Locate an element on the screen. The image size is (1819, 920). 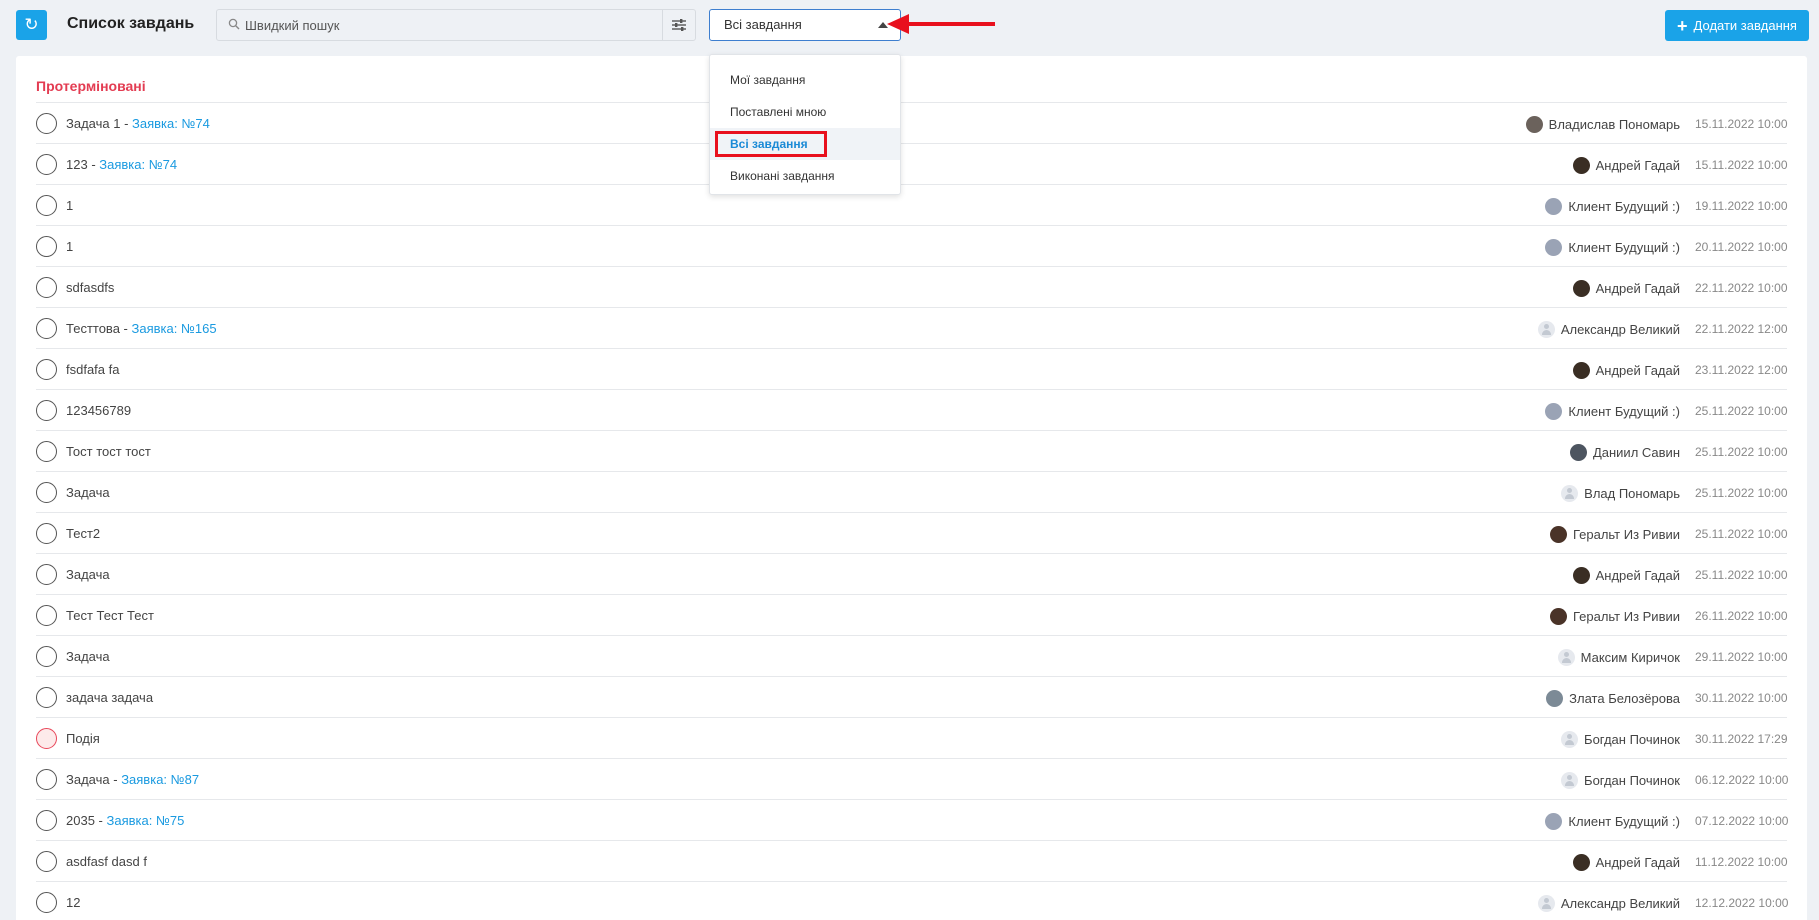
refresh-button: ↻ is located at coordinates (31, 25).